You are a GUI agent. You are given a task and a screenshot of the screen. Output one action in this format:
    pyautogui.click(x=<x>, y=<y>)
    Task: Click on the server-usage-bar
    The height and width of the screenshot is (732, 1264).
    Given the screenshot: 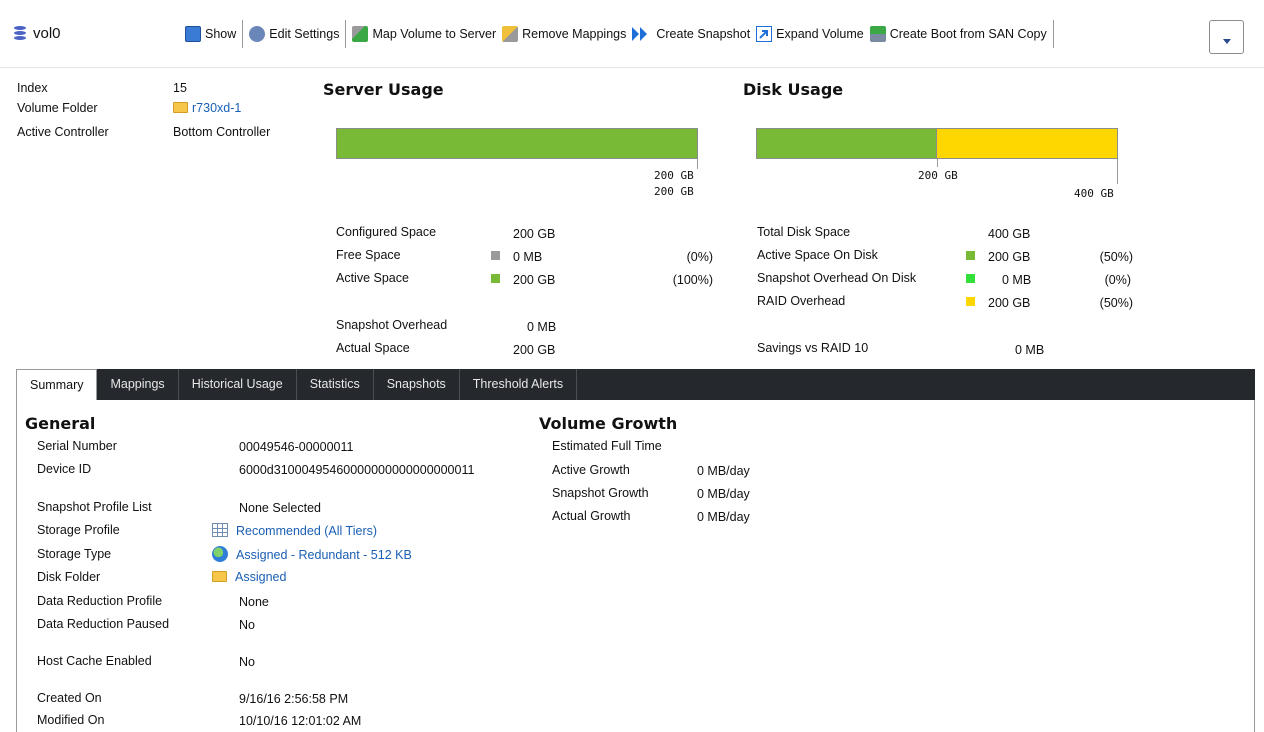 What is the action you would take?
    pyautogui.click(x=517, y=143)
    